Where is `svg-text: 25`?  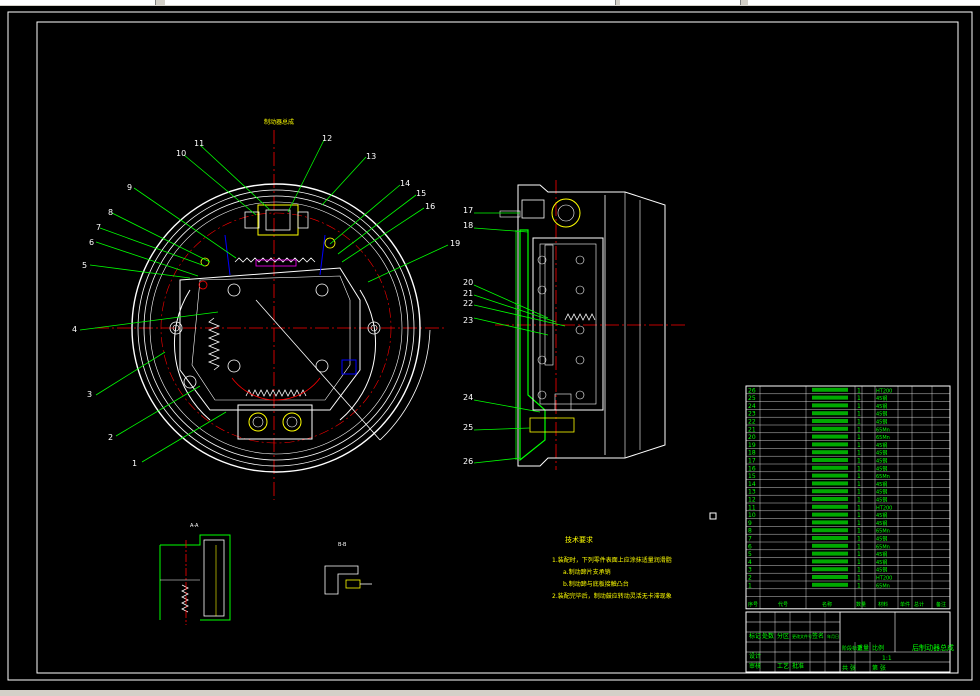 svg-text: 25 is located at coordinates (468, 427).